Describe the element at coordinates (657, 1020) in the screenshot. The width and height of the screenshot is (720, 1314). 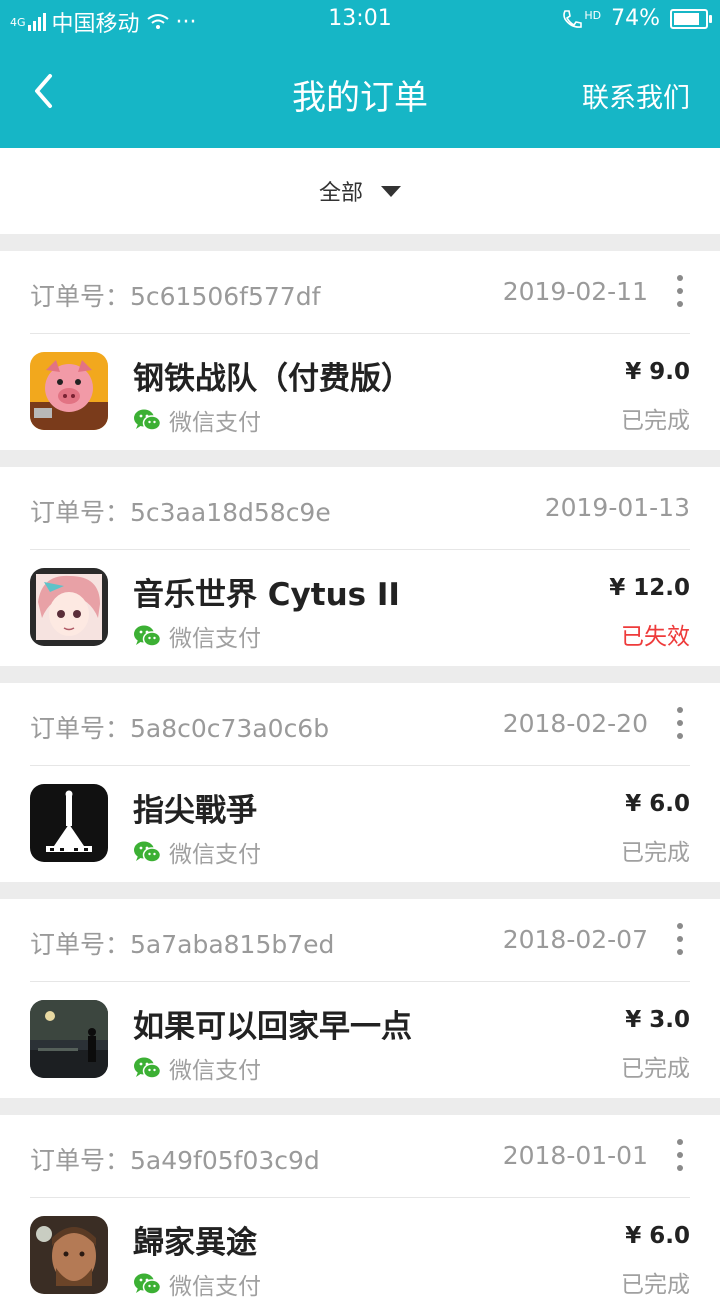
I see `order-price: ¥ 3.0` at that location.